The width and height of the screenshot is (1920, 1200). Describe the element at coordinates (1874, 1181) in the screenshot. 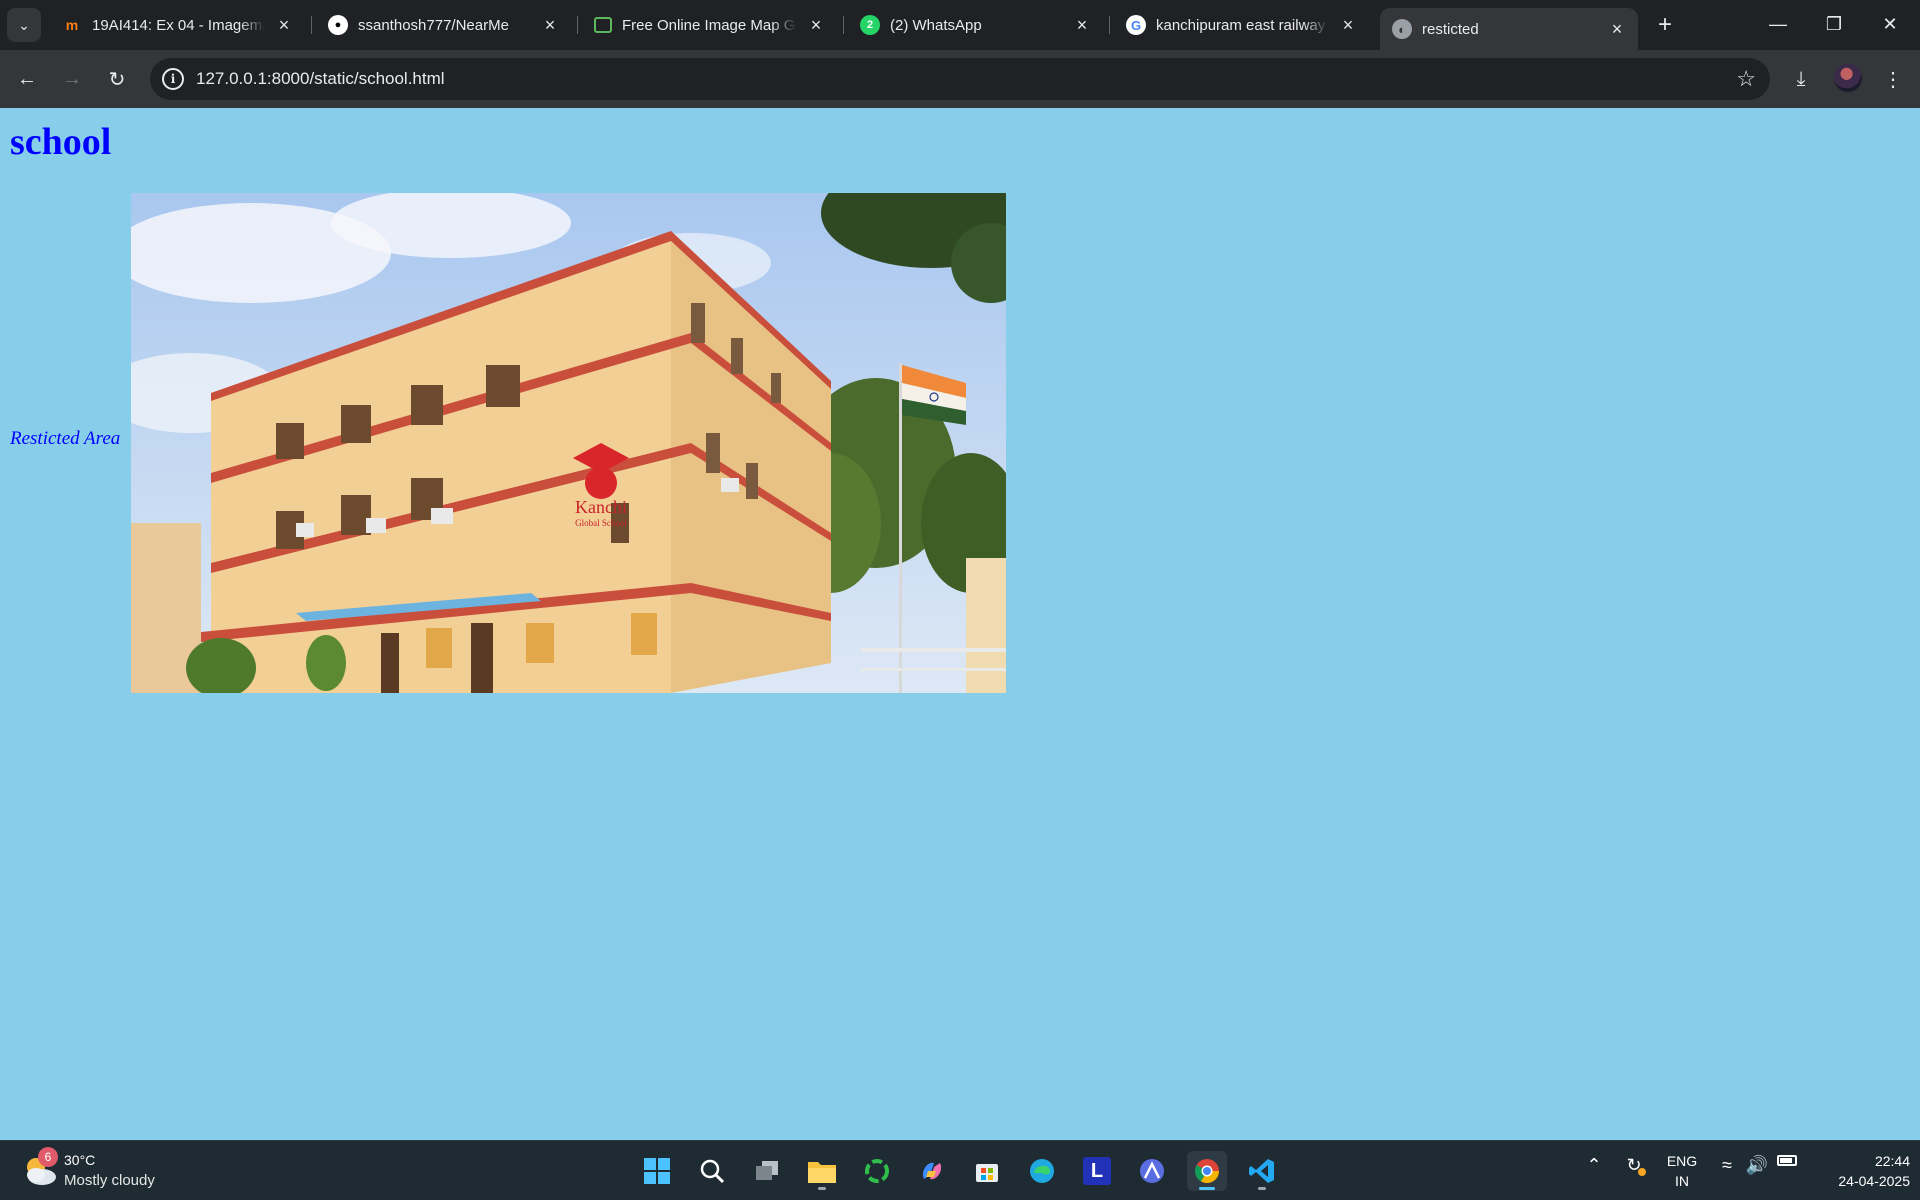

I see `clock-date: 24-04-2025` at that location.